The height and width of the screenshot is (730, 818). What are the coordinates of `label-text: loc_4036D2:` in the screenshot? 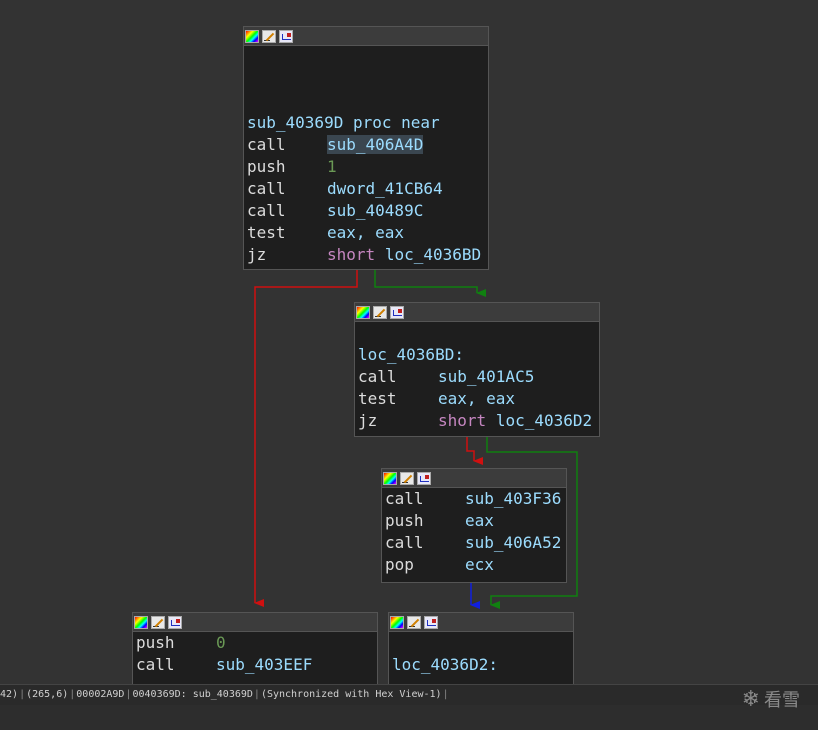 It's located at (445, 664).